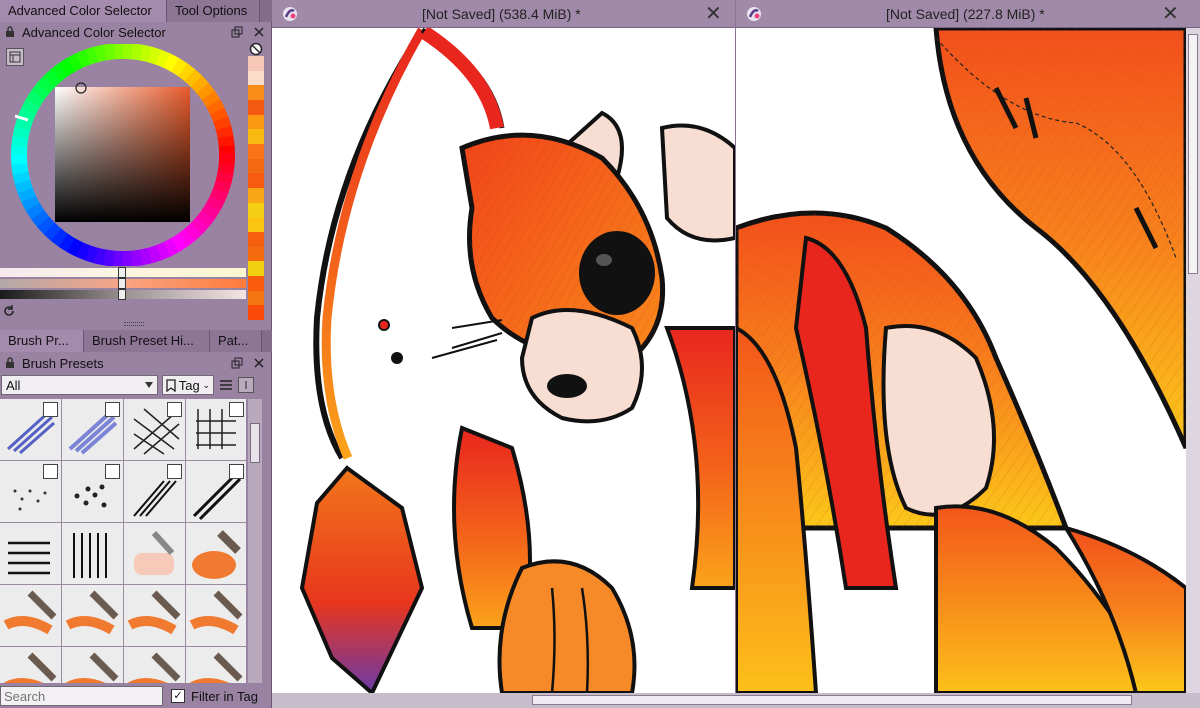 The height and width of the screenshot is (708, 1200). Describe the element at coordinates (81, 696) in the screenshot. I see `search-input` at that location.